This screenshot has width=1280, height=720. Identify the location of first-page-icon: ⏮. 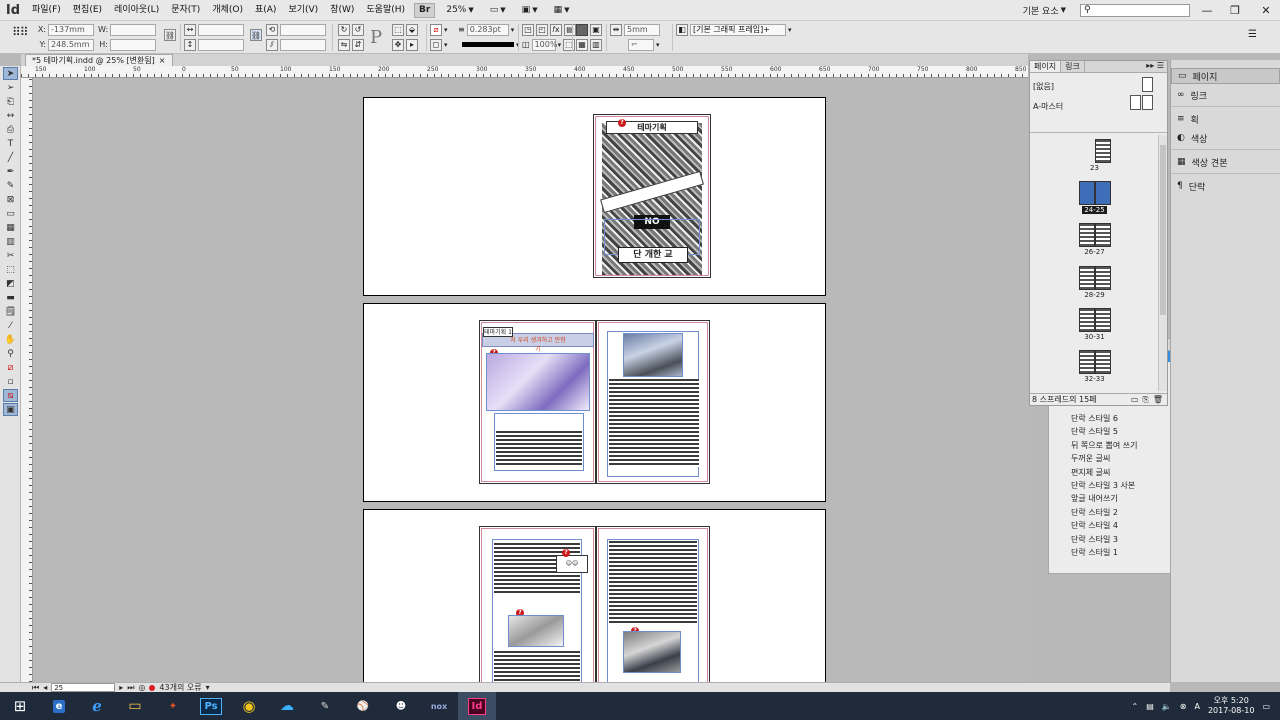
(35, 688).